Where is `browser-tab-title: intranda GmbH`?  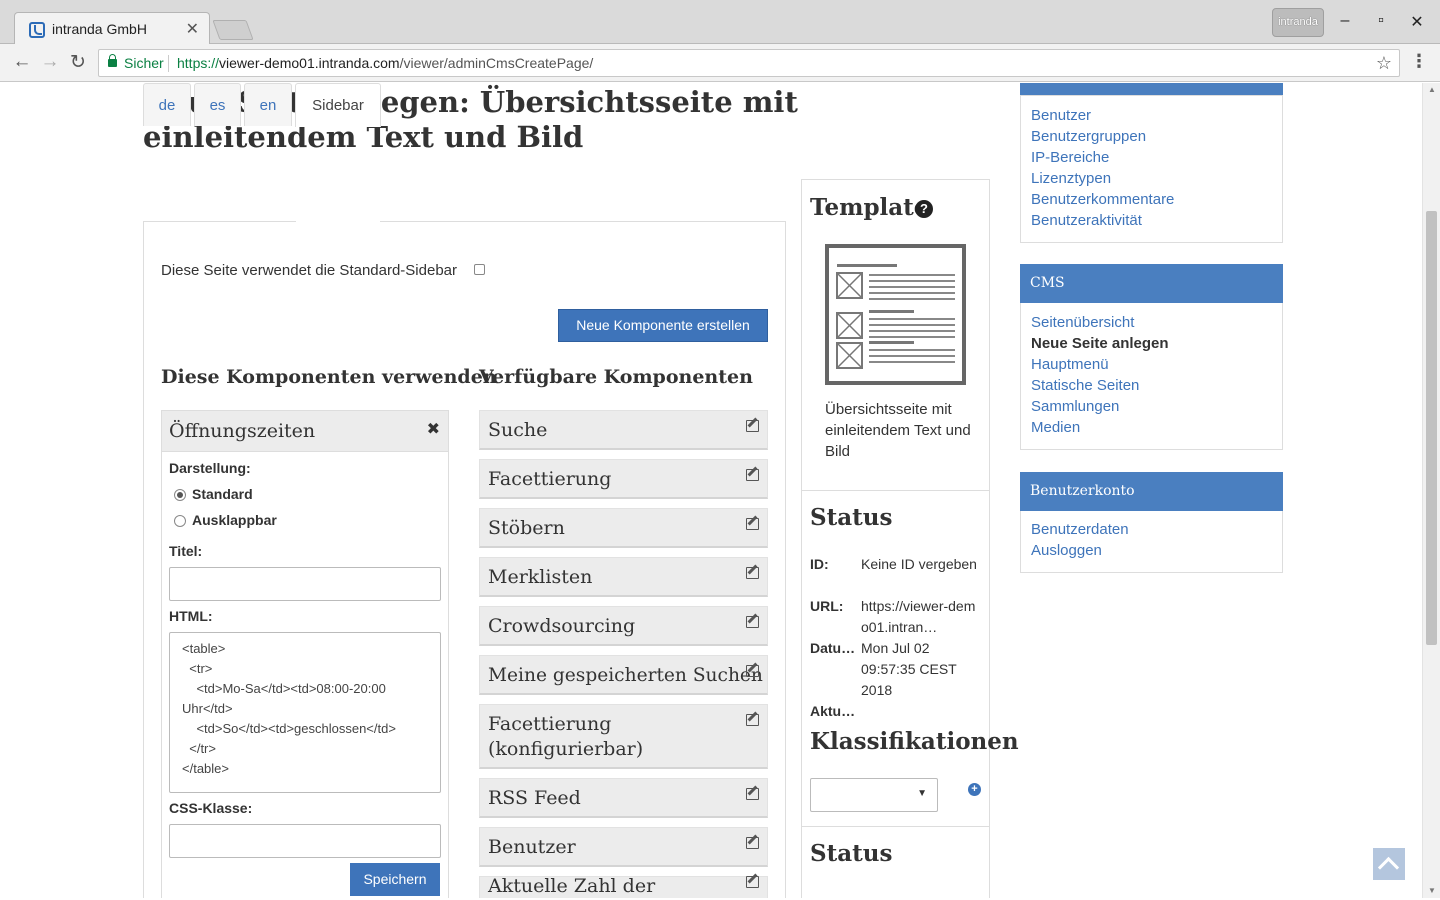 browser-tab-title: intranda GmbH is located at coordinates (99, 29).